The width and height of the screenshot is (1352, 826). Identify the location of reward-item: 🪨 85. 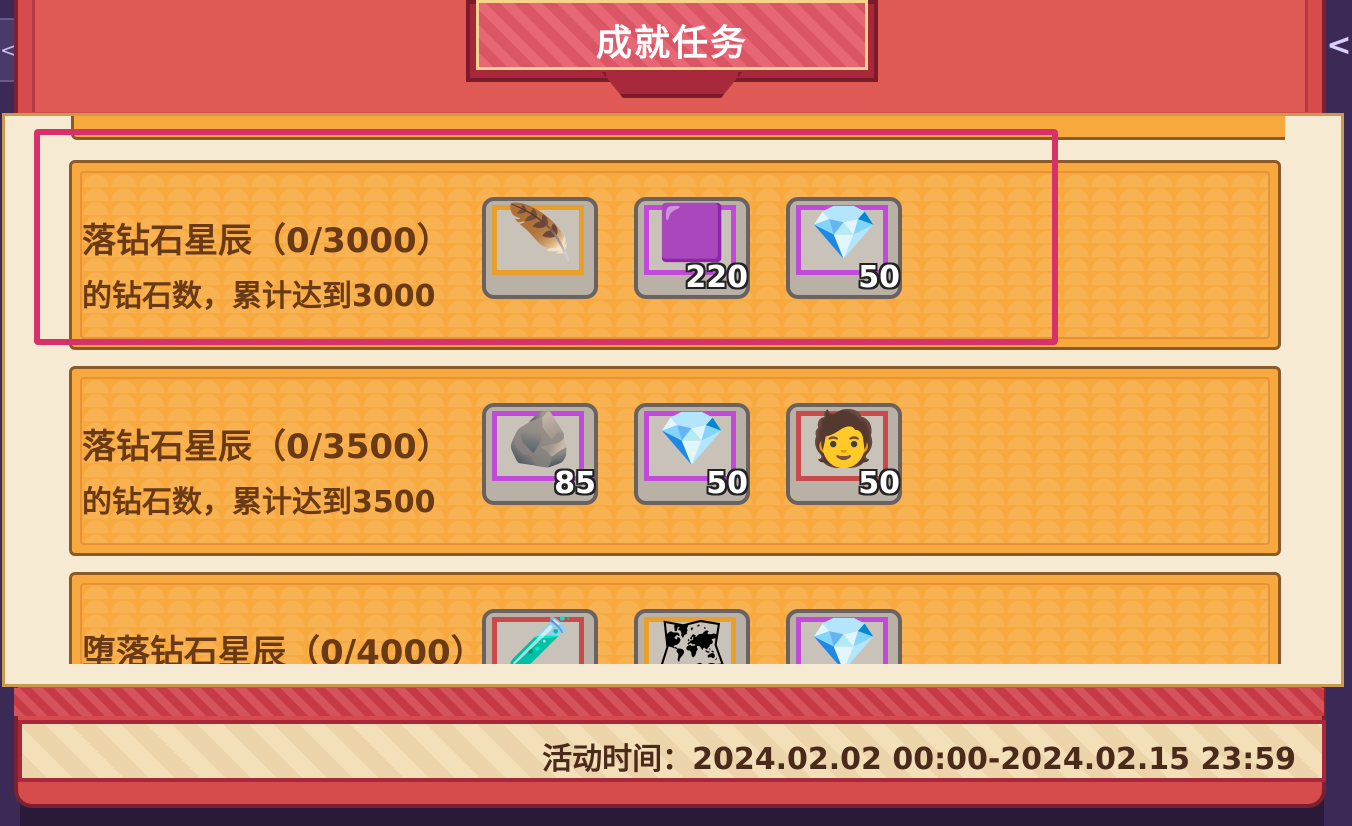
(540, 454).